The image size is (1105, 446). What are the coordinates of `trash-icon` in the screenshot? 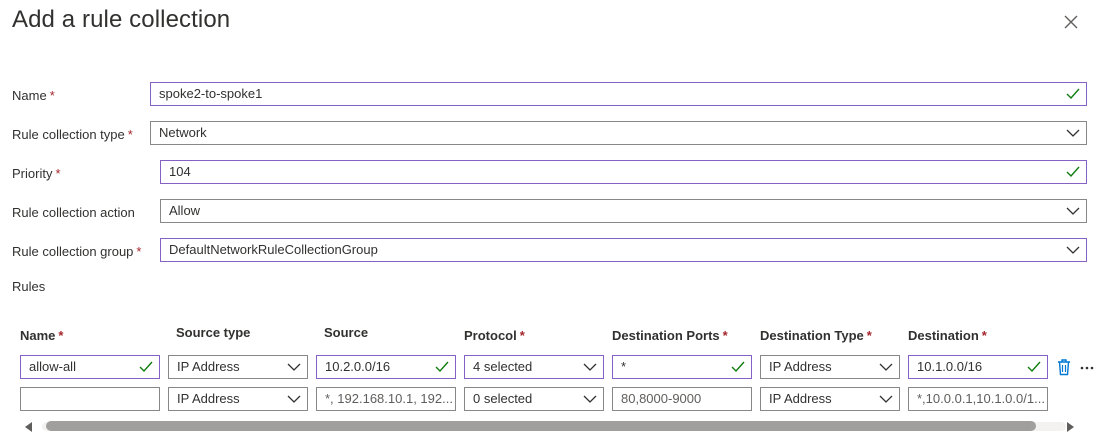 It's located at (1064, 367).